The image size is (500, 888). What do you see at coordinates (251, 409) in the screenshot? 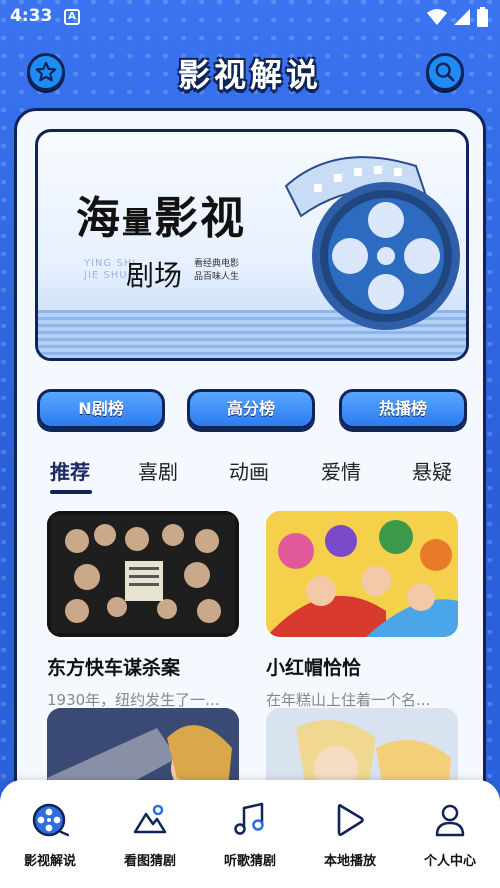
I see `rank-button-top-rated: 高分榜` at bounding box center [251, 409].